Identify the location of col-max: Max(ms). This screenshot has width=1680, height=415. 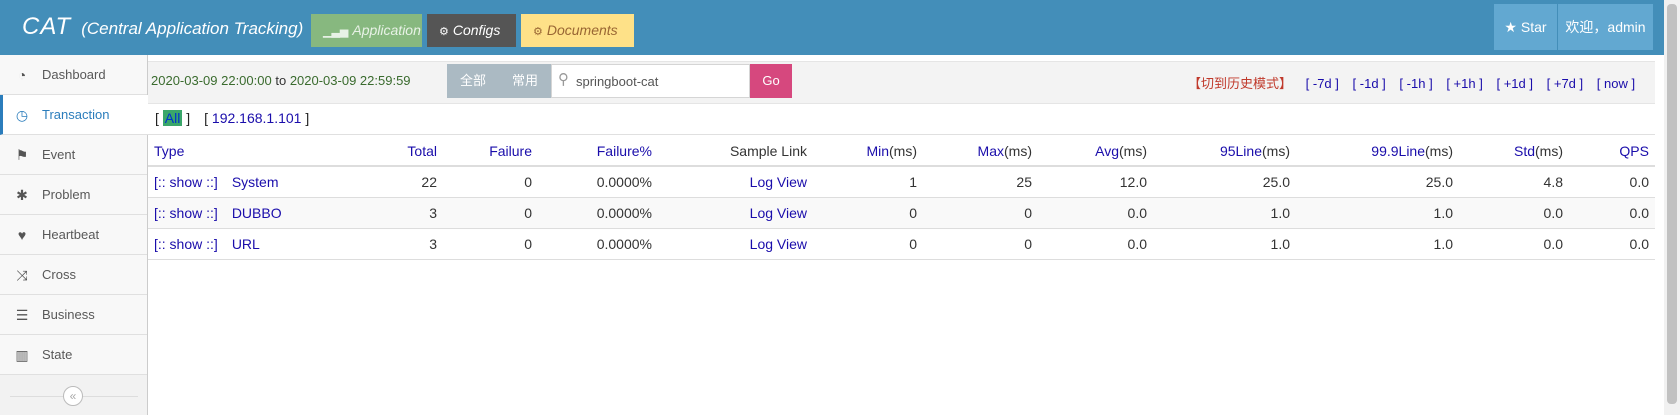
(980, 151).